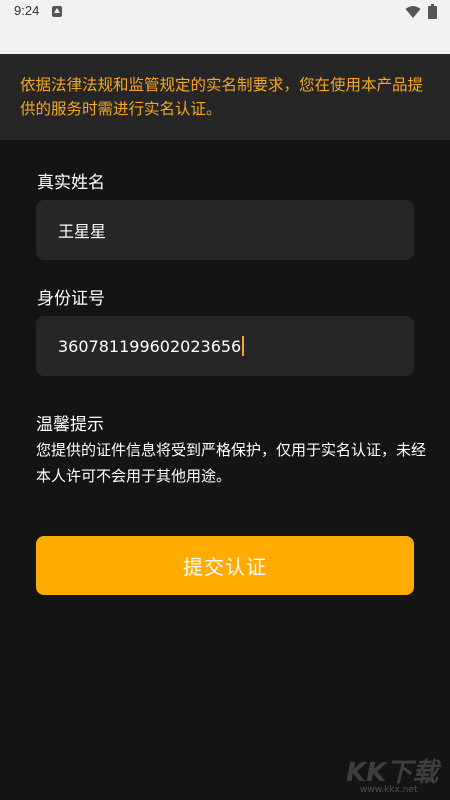 The image size is (450, 800). What do you see at coordinates (432, 11) in the screenshot?
I see `battery-icon` at bounding box center [432, 11].